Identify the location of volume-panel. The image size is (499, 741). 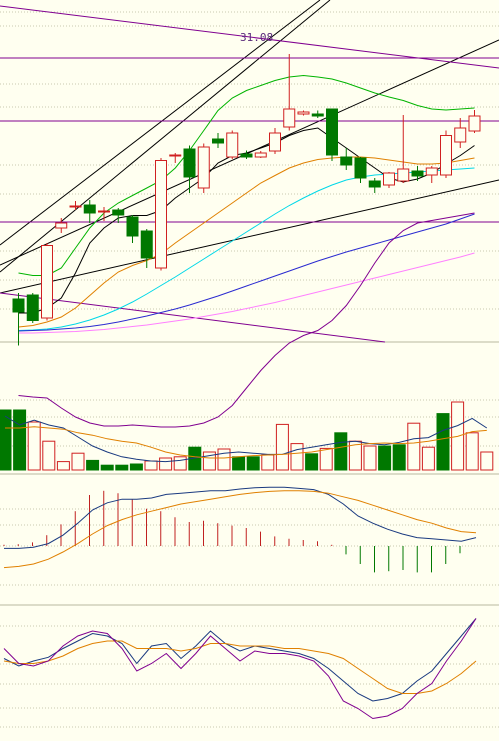
(247, 436).